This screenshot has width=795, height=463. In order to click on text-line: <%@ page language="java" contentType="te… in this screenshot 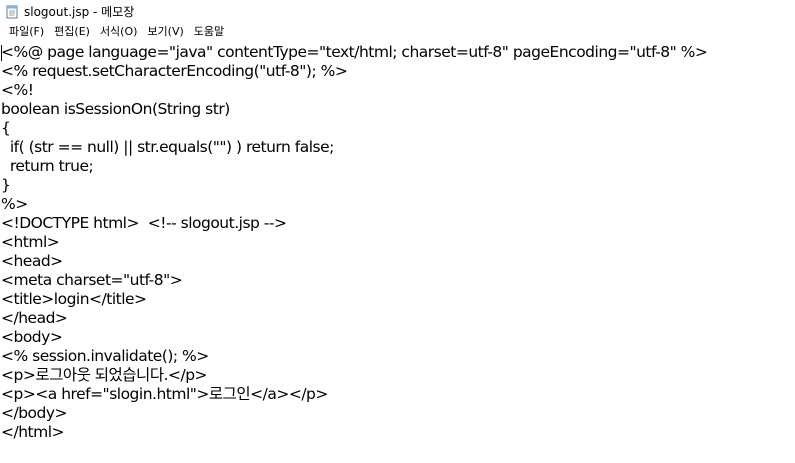, I will do `click(354, 52)`.